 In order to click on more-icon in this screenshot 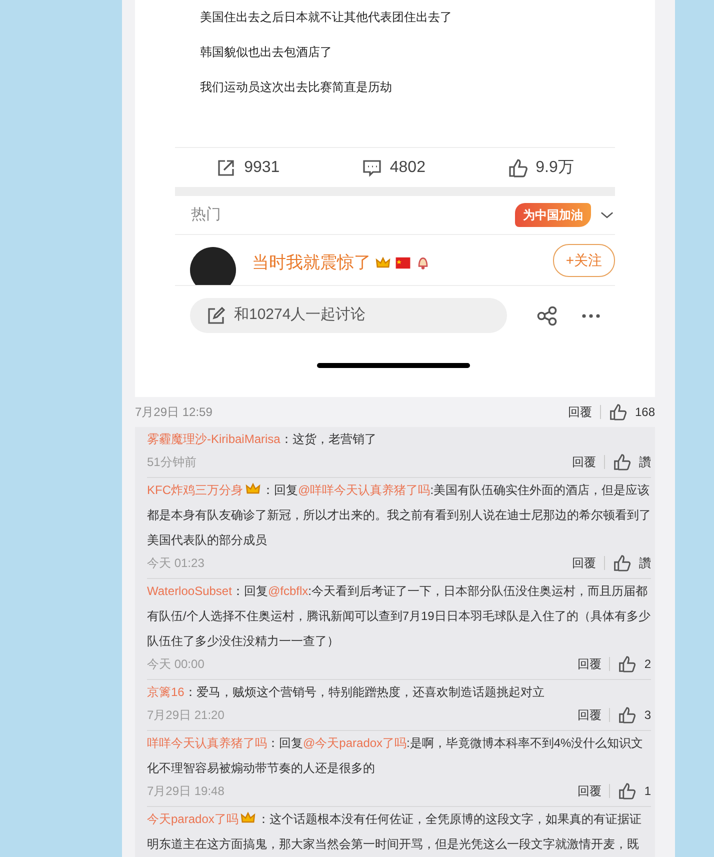, I will do `click(591, 316)`.